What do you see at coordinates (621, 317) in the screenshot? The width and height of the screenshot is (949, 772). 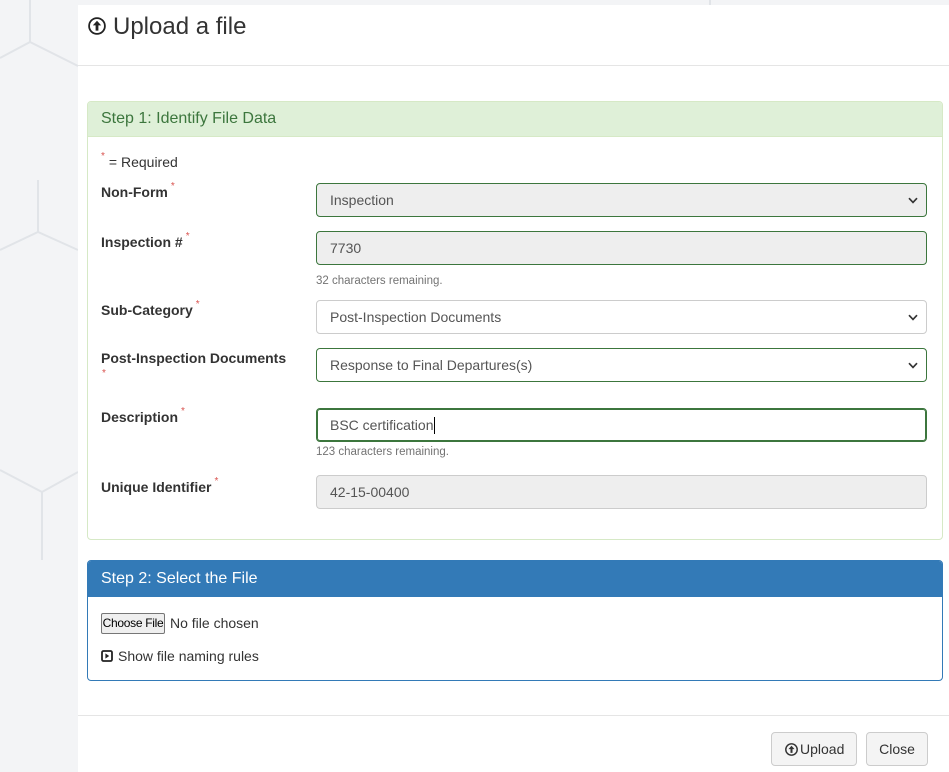 I see `sub-category-select: Post-Inspection Documents` at bounding box center [621, 317].